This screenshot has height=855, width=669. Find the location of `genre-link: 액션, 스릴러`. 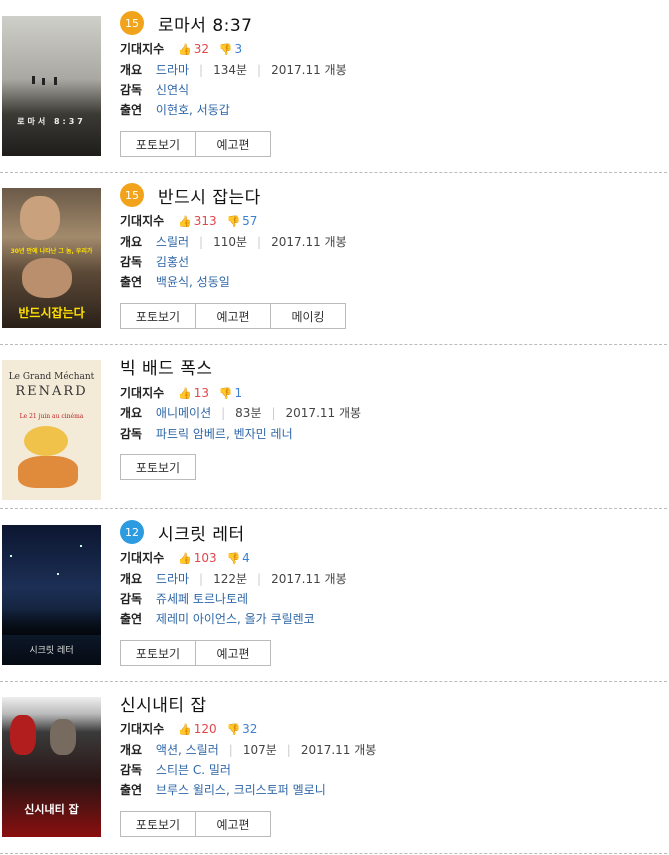

genre-link: 액션, 스릴러 is located at coordinates (187, 750).